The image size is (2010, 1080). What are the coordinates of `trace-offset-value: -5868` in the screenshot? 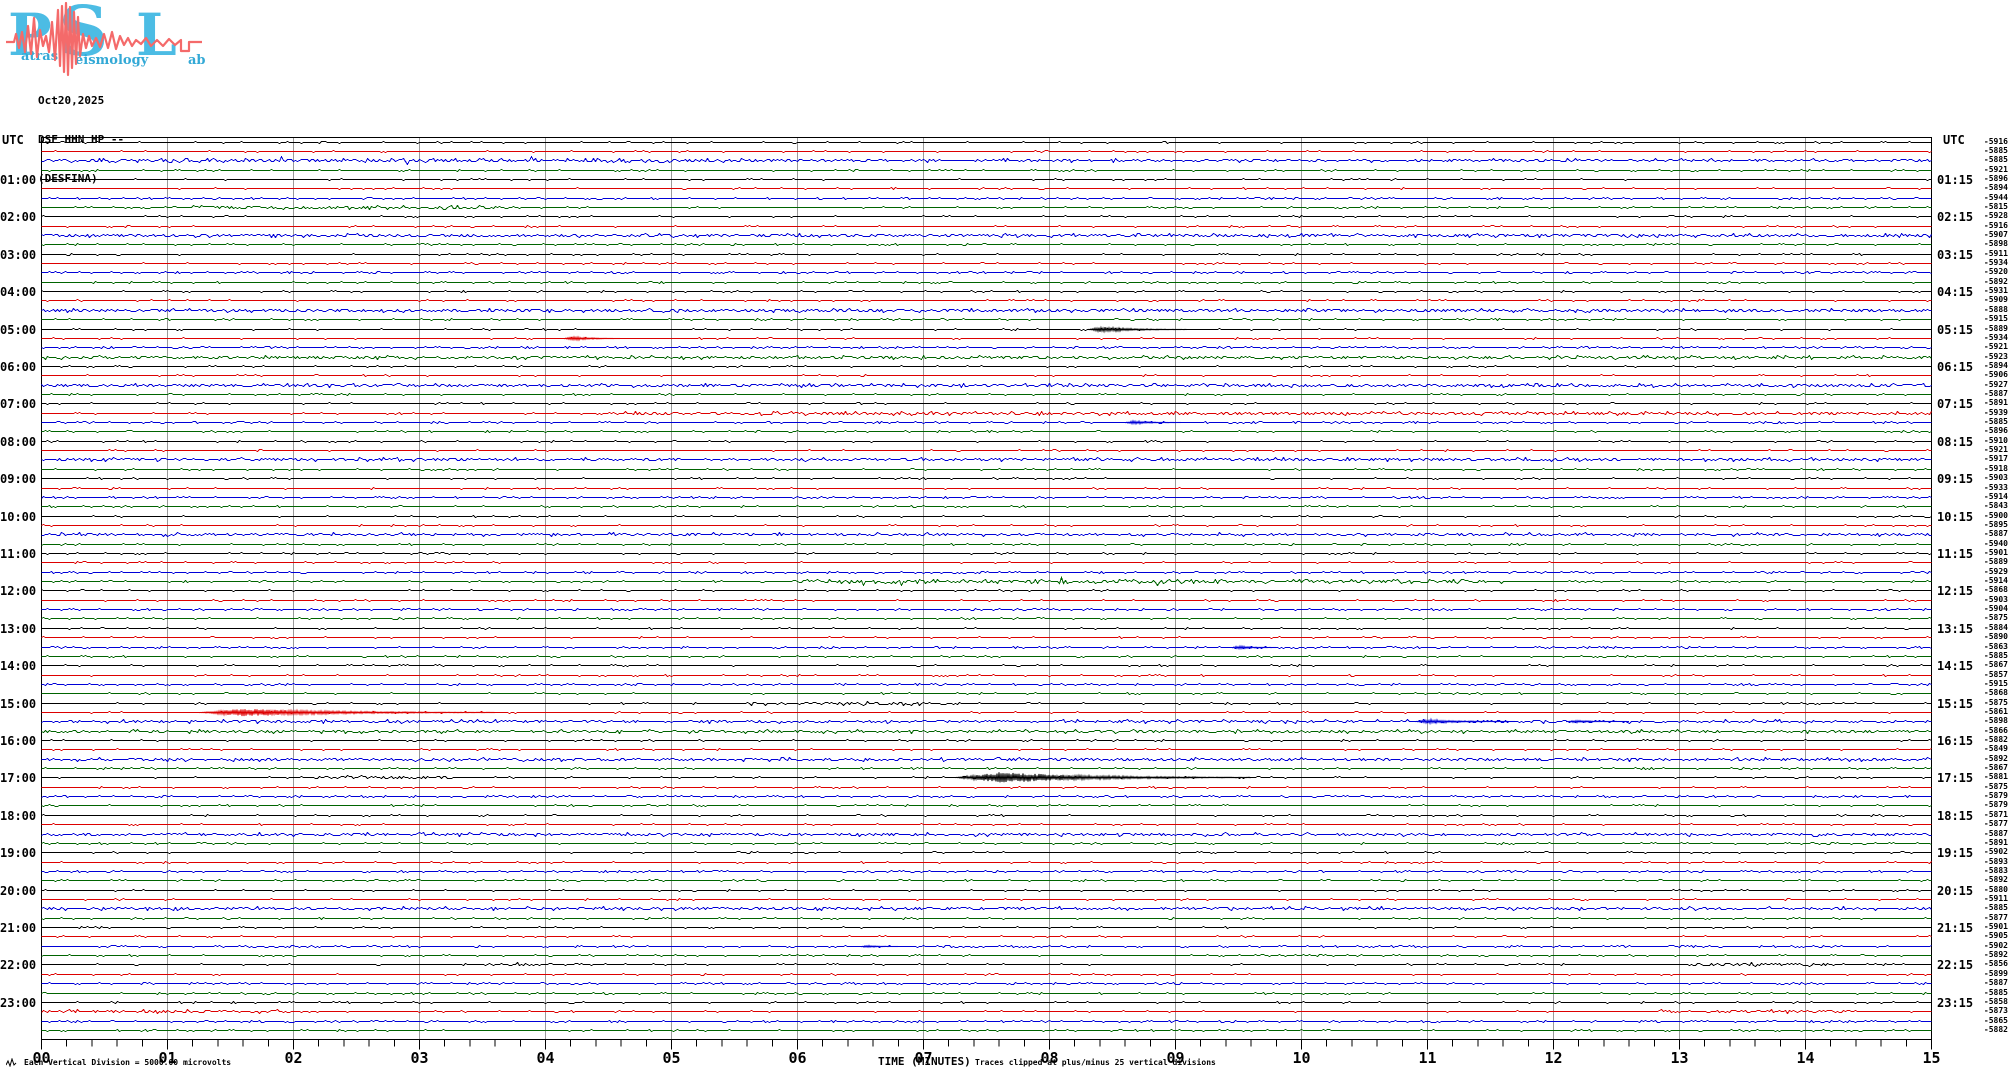 It's located at (1995, 589).